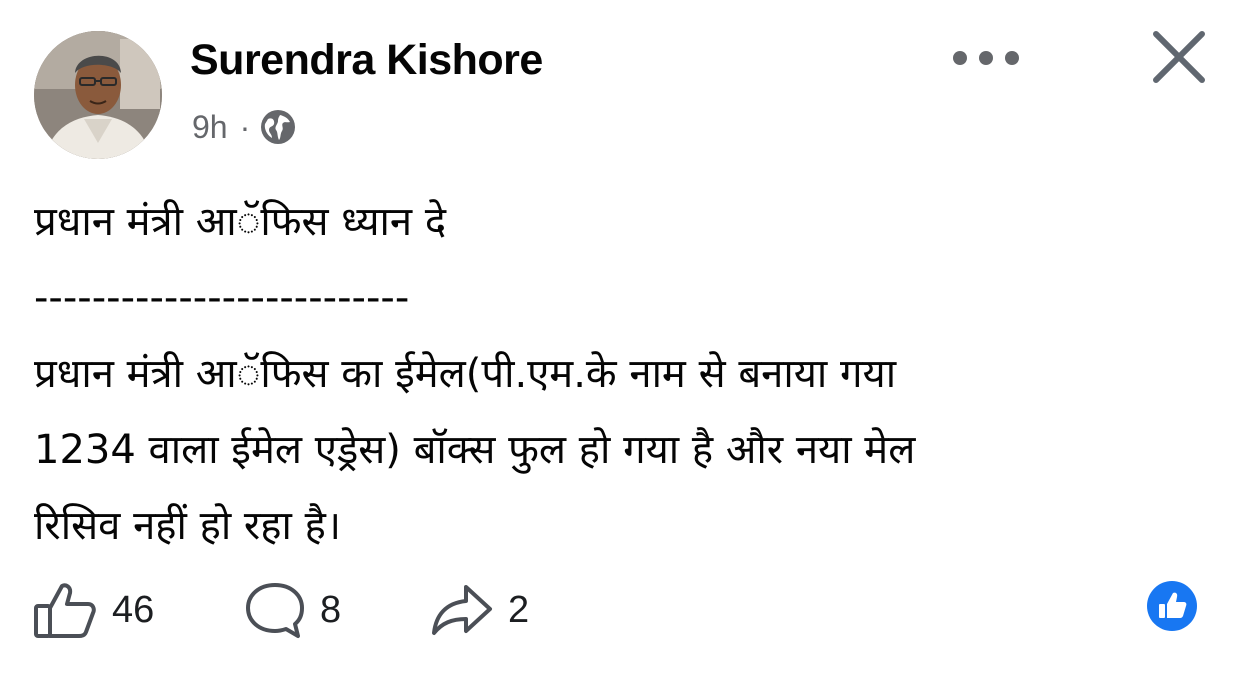 This screenshot has height=673, width=1242. Describe the element at coordinates (519, 609) in the screenshot. I see `share-count: 2` at that location.